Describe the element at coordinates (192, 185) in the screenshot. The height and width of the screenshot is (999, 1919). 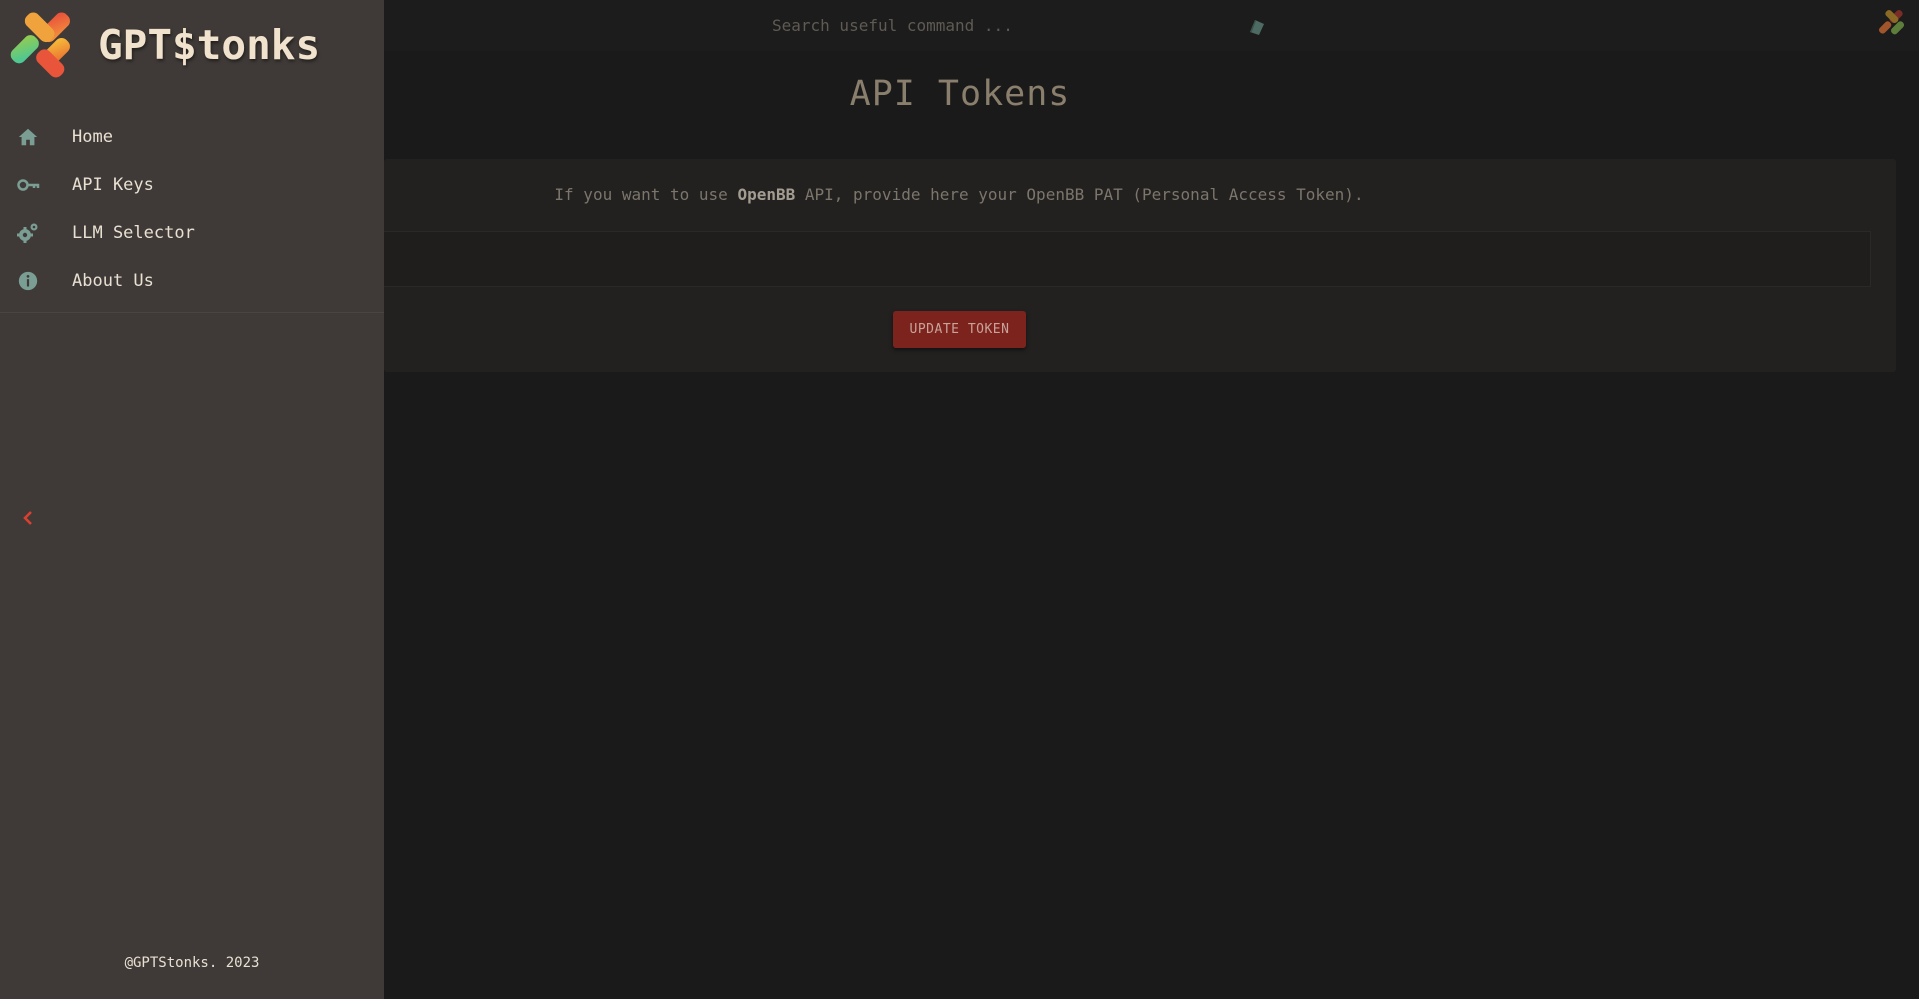
I see `sidebar-item-api-keys: API Keys` at that location.